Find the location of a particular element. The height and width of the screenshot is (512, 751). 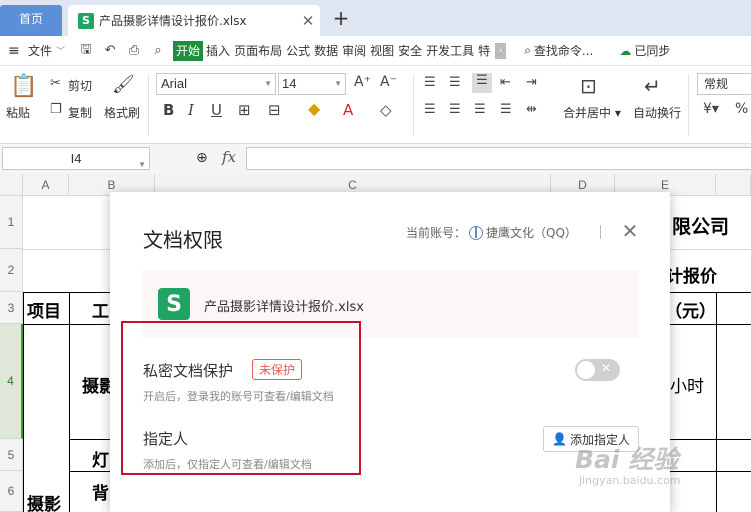

number-format-select: 常规 is located at coordinates (724, 84).